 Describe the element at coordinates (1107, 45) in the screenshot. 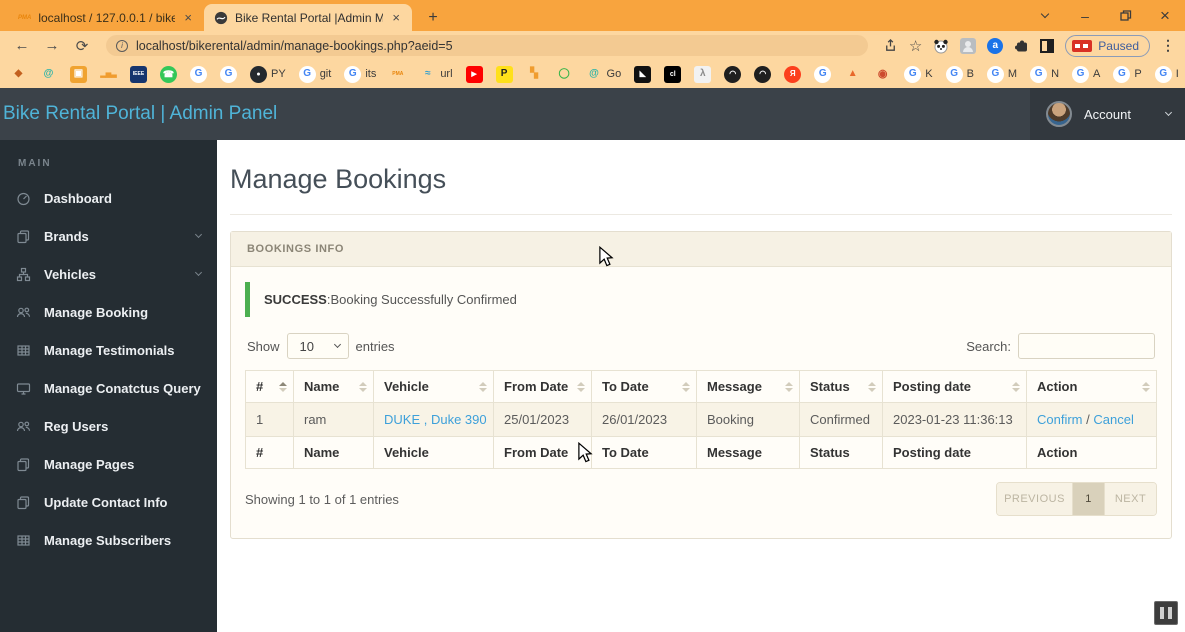

I see `paused-extension-button: Paused` at that location.